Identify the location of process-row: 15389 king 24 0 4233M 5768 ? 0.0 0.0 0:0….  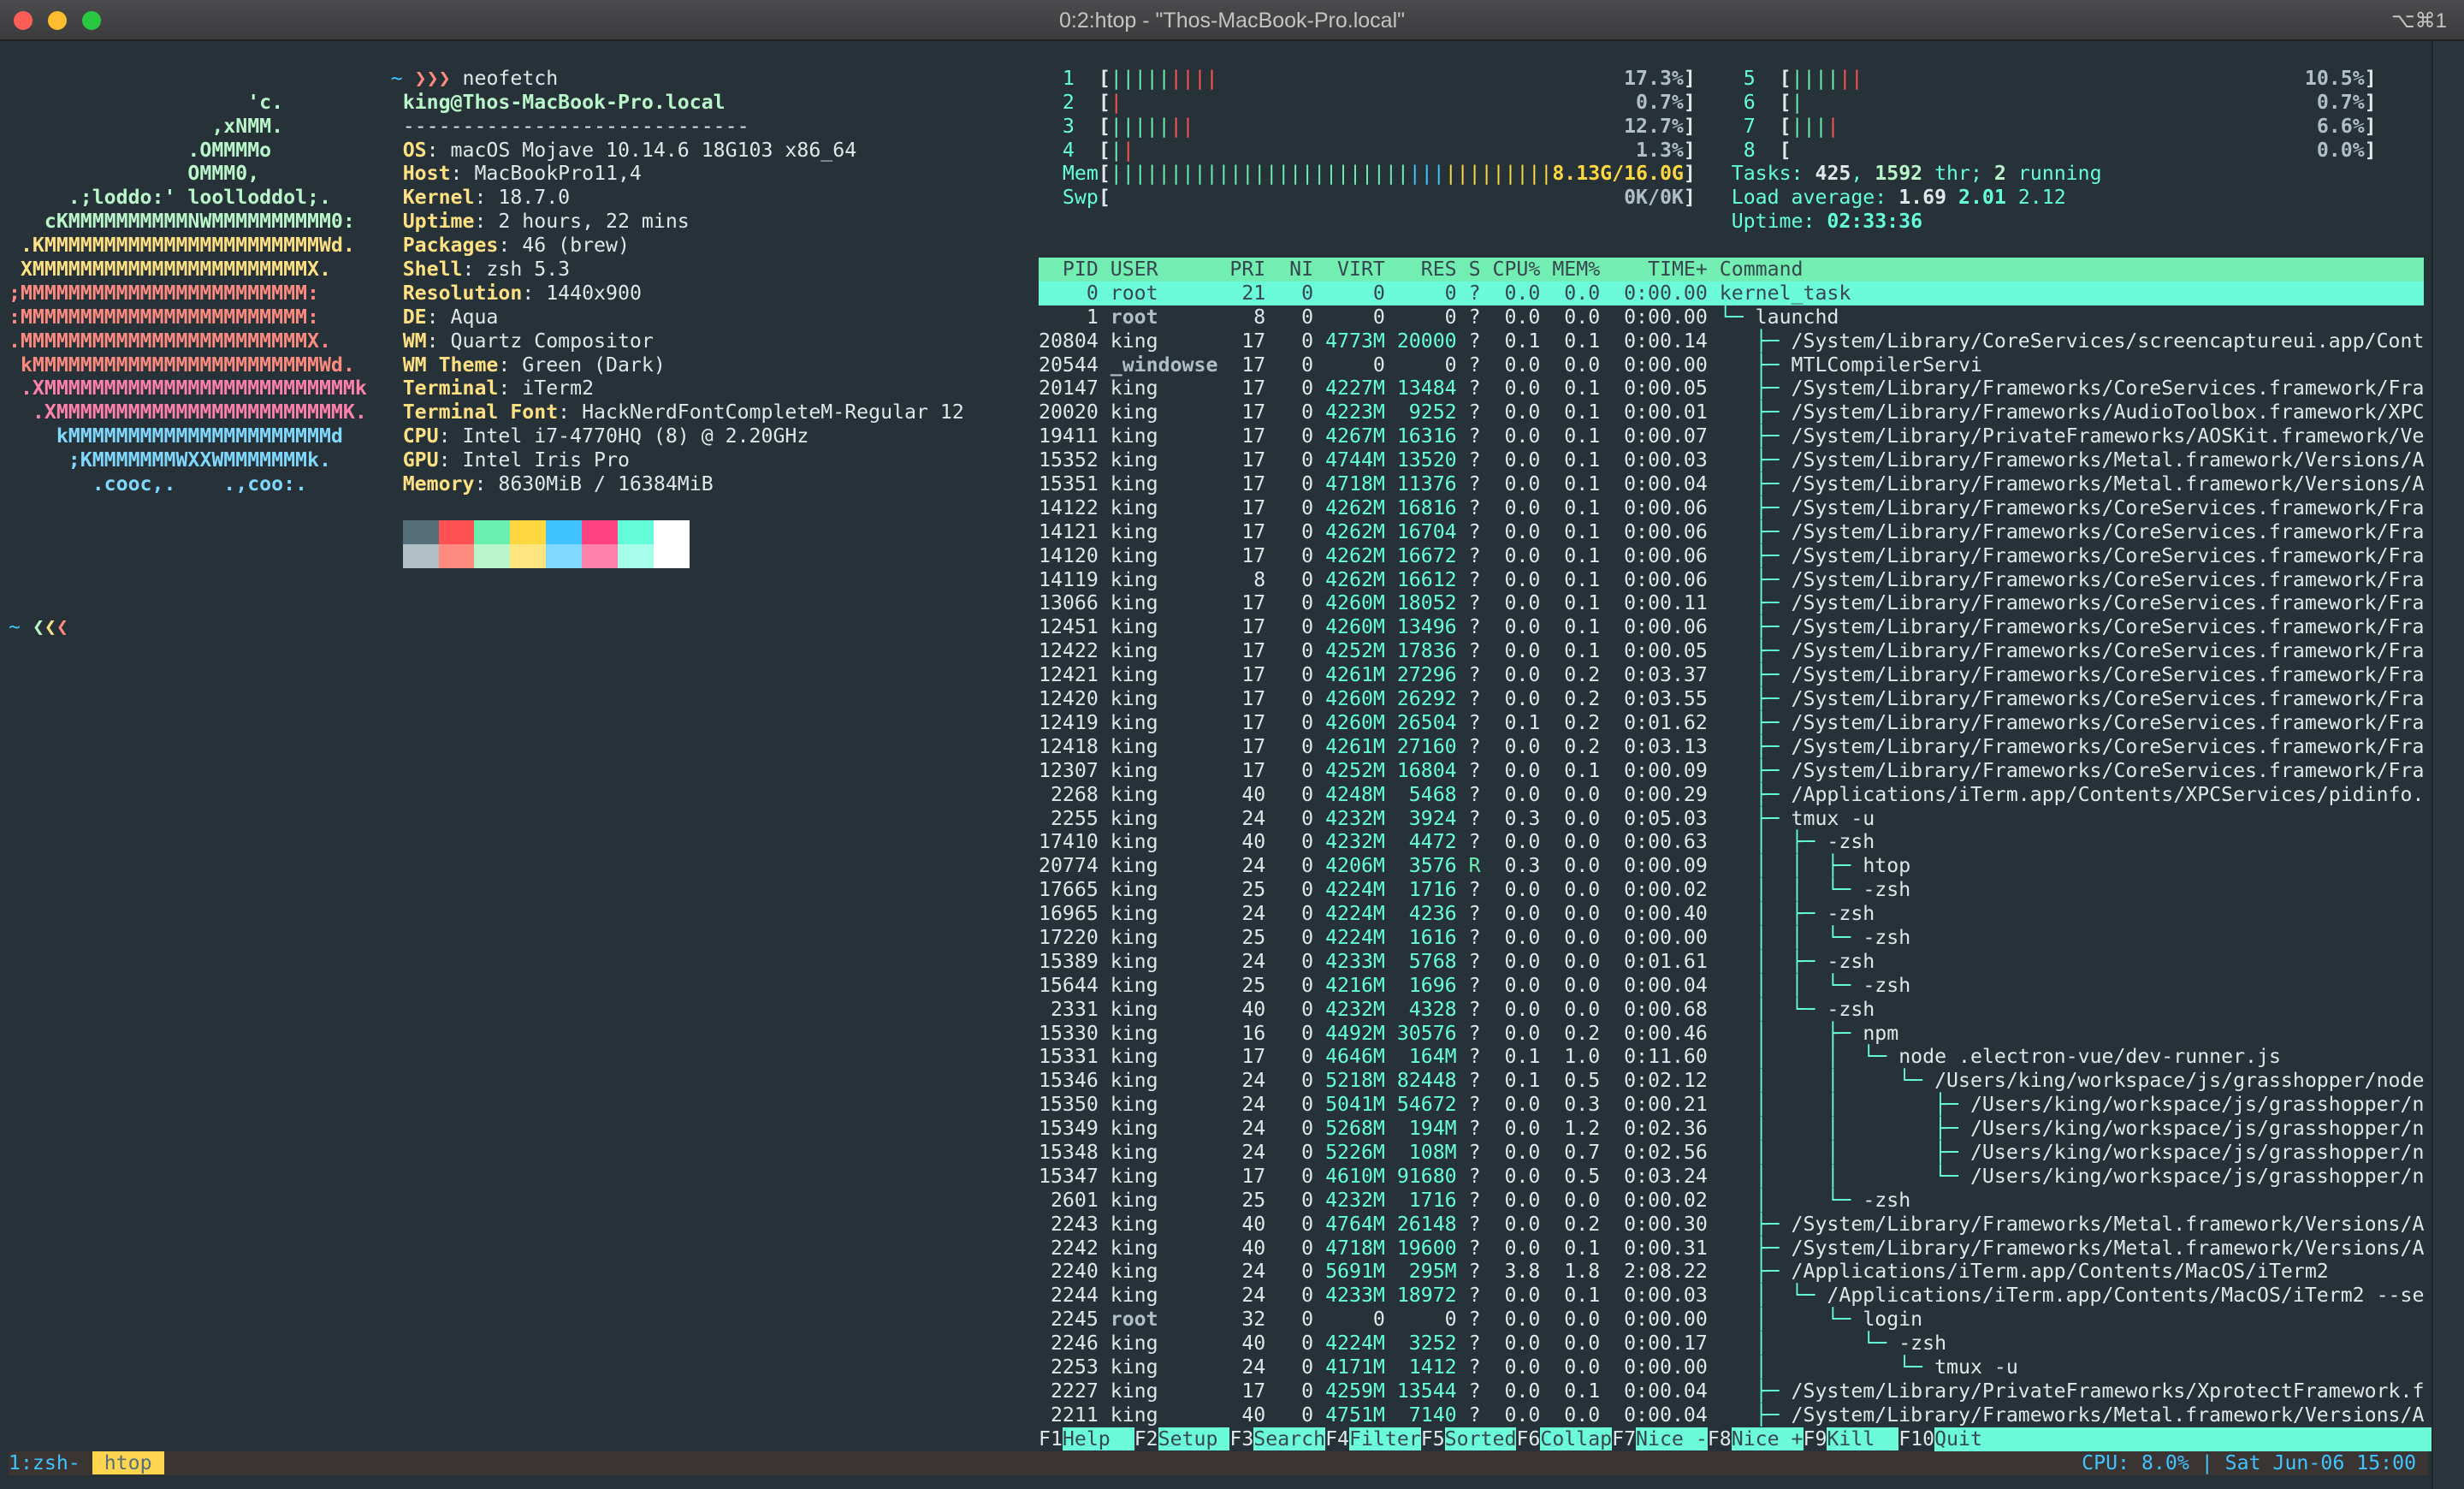
(1731, 962).